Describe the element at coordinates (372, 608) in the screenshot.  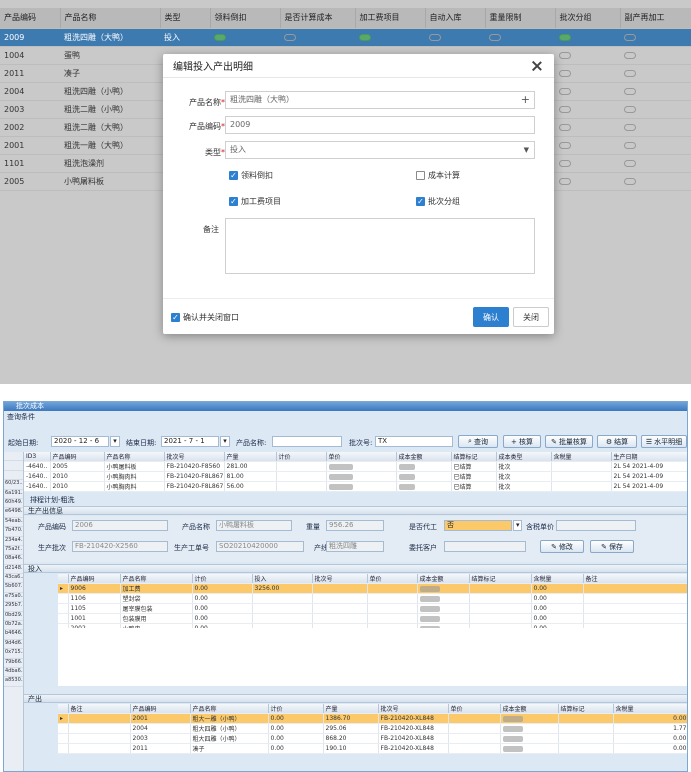
I see `table-row: 1105 屠宰膜包装 0.00 0.00` at that location.